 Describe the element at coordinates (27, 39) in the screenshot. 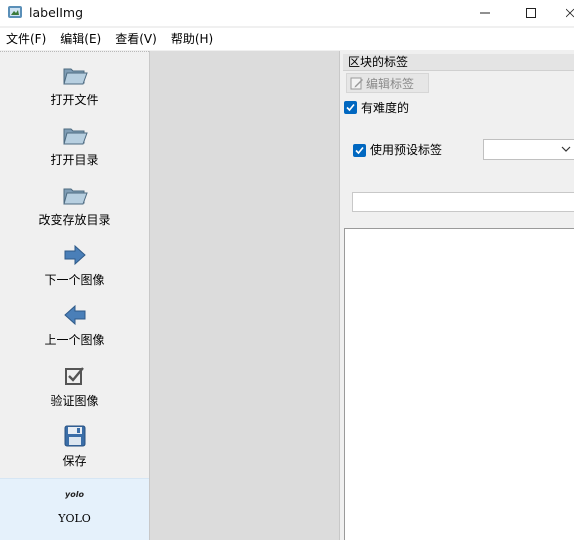

I see `menu-file: 文件(F)` at that location.